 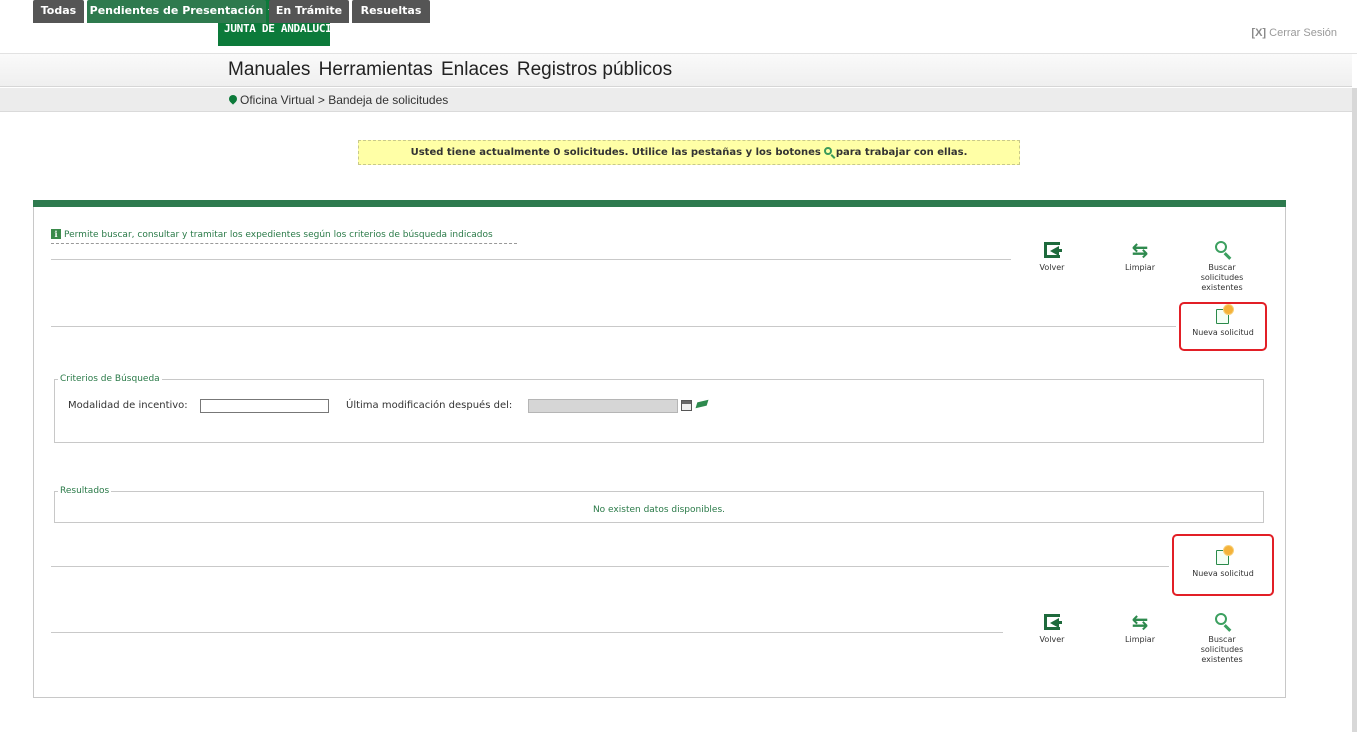 I want to click on tab-pendientes-de-presentacion: Pendientes de Presentación, so click(x=176, y=11).